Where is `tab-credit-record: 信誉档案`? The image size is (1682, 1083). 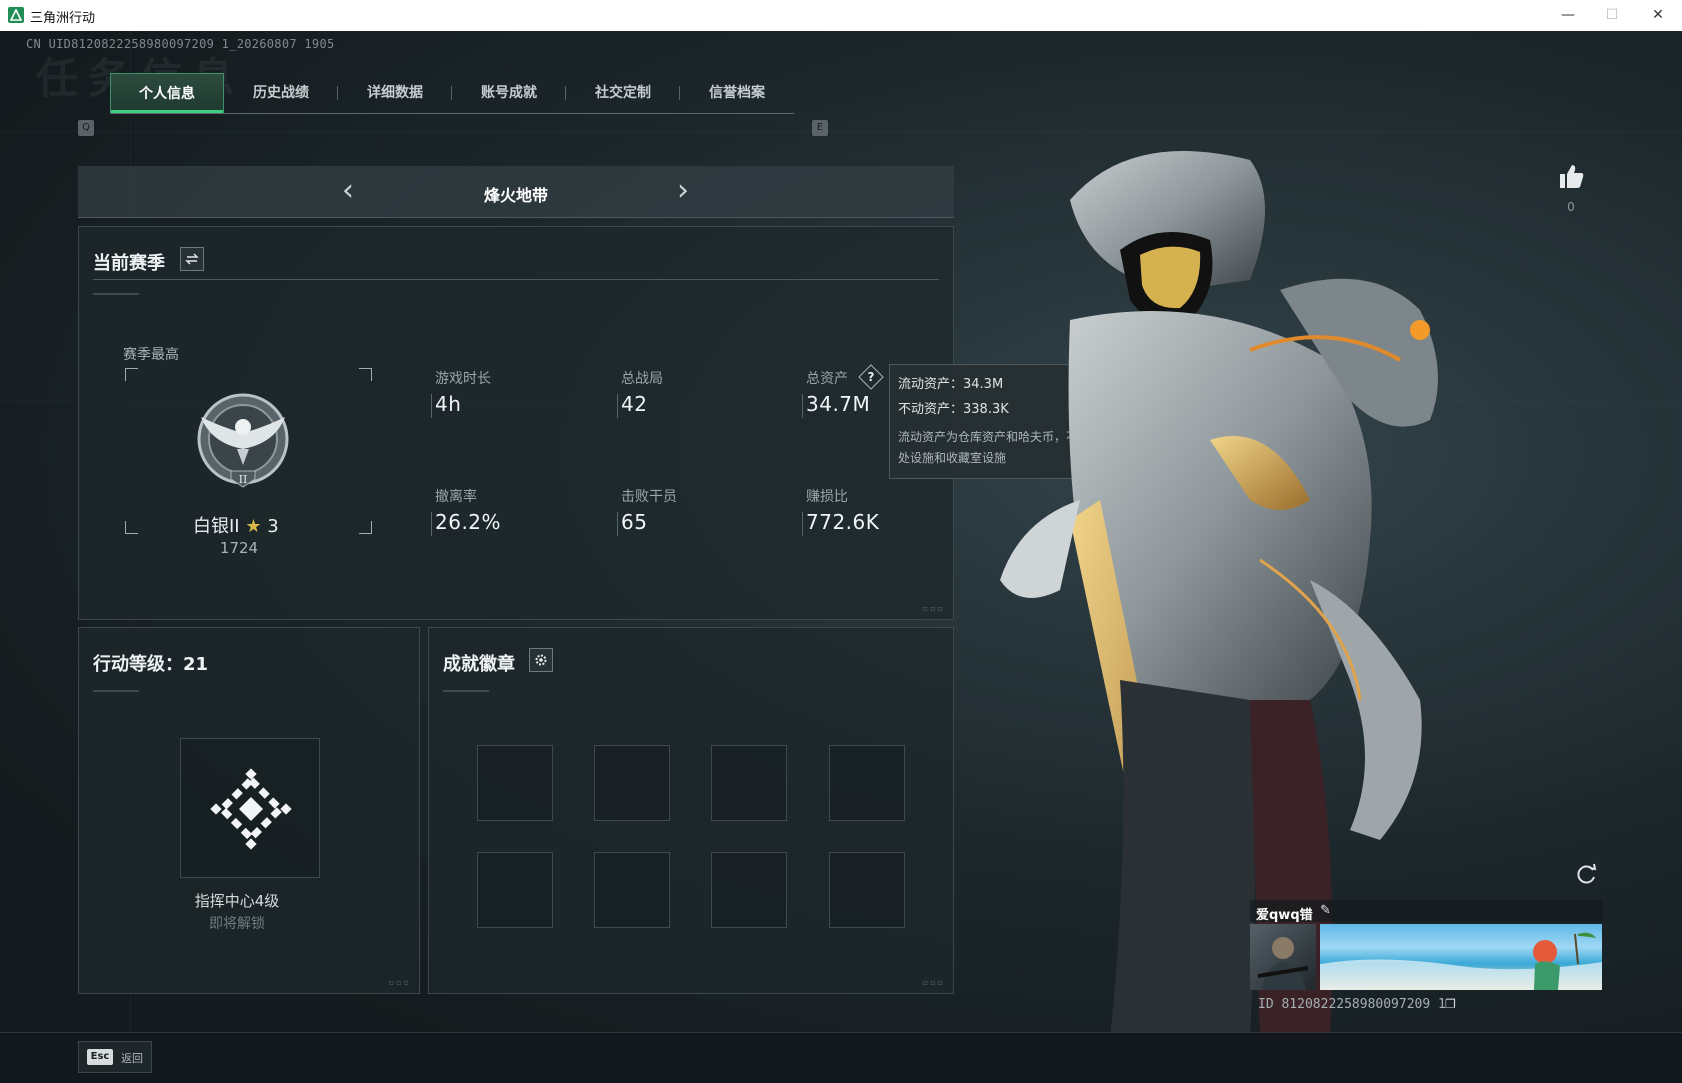
tab-credit-record: 信誉档案 is located at coordinates (737, 93).